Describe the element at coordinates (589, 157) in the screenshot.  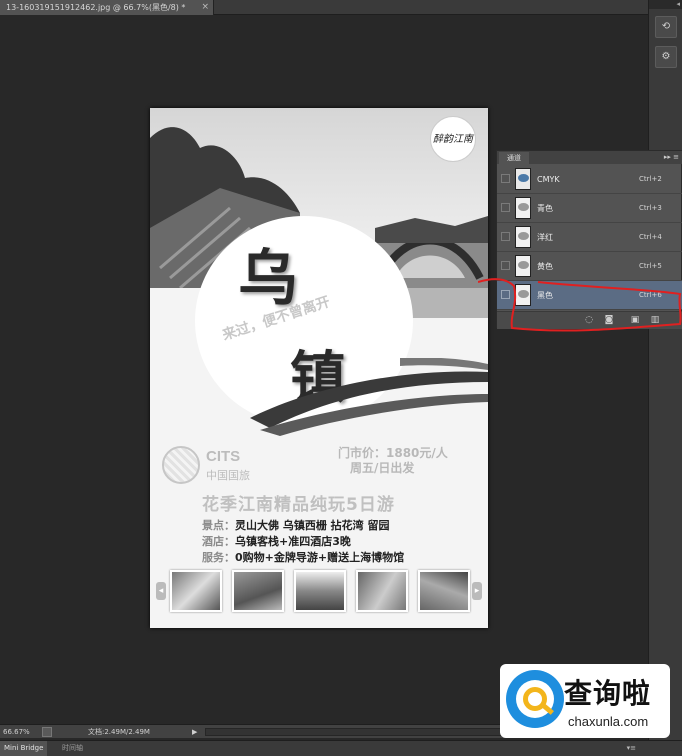
I see `panel-header: 通道 ▸▸ ≡` at that location.